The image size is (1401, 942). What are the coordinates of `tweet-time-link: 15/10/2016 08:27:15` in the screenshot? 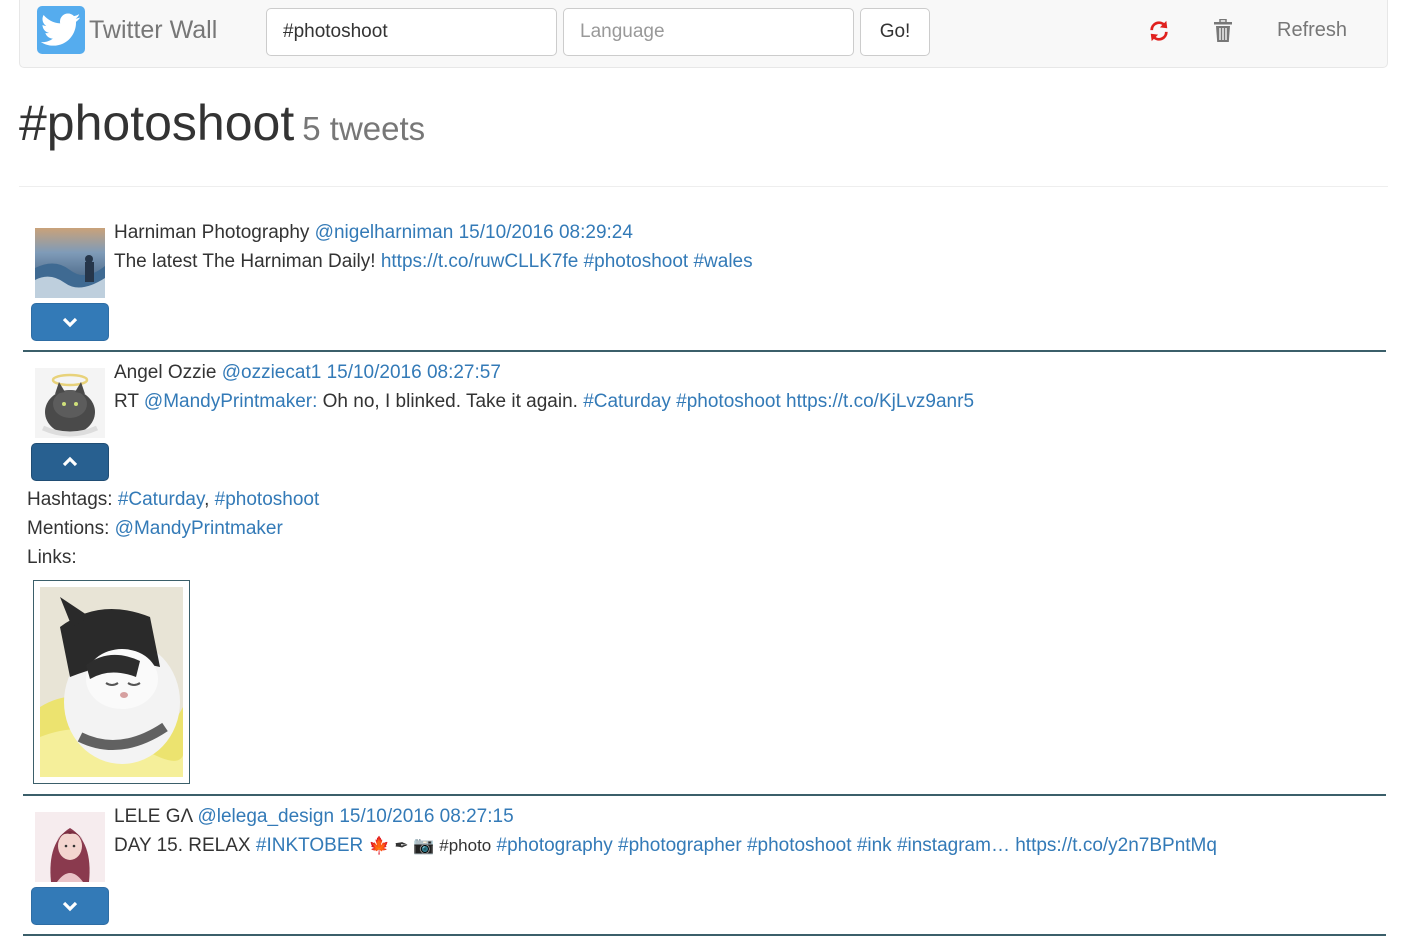 It's located at (426, 816).